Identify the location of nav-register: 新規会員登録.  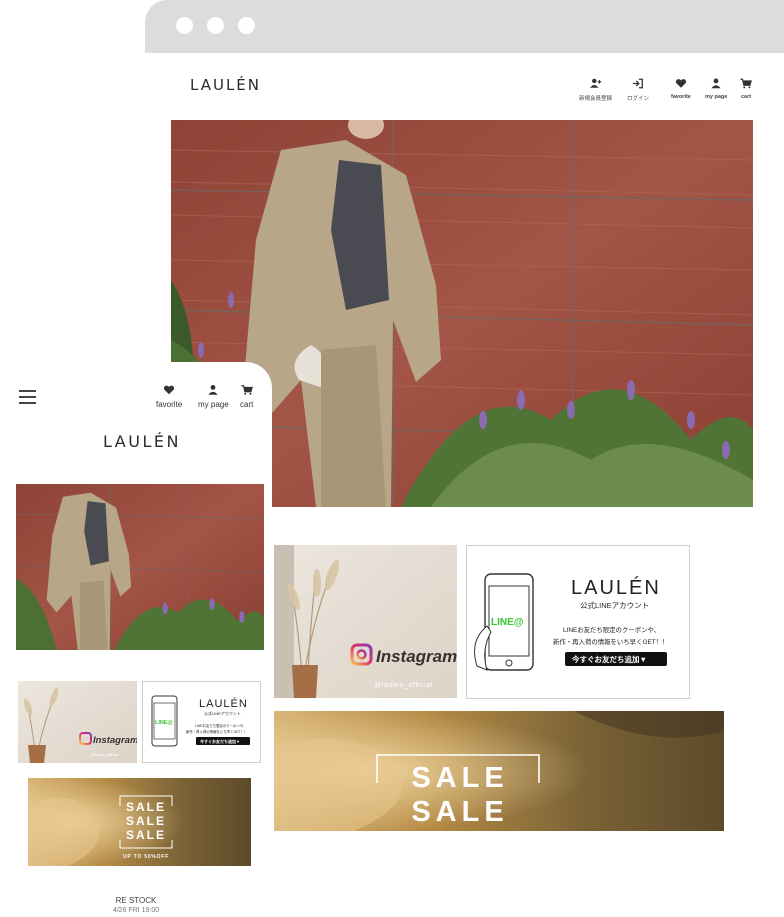
(595, 90).